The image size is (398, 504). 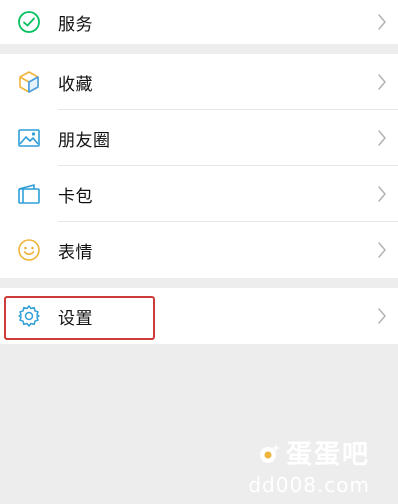 I want to click on watermark-domain: dd008.com, so click(x=309, y=485).